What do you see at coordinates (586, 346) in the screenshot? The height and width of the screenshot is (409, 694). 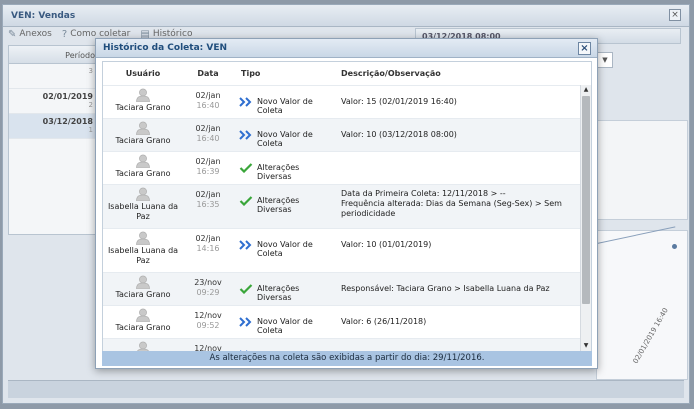 I see `scroll-down-icon: ▼` at bounding box center [586, 346].